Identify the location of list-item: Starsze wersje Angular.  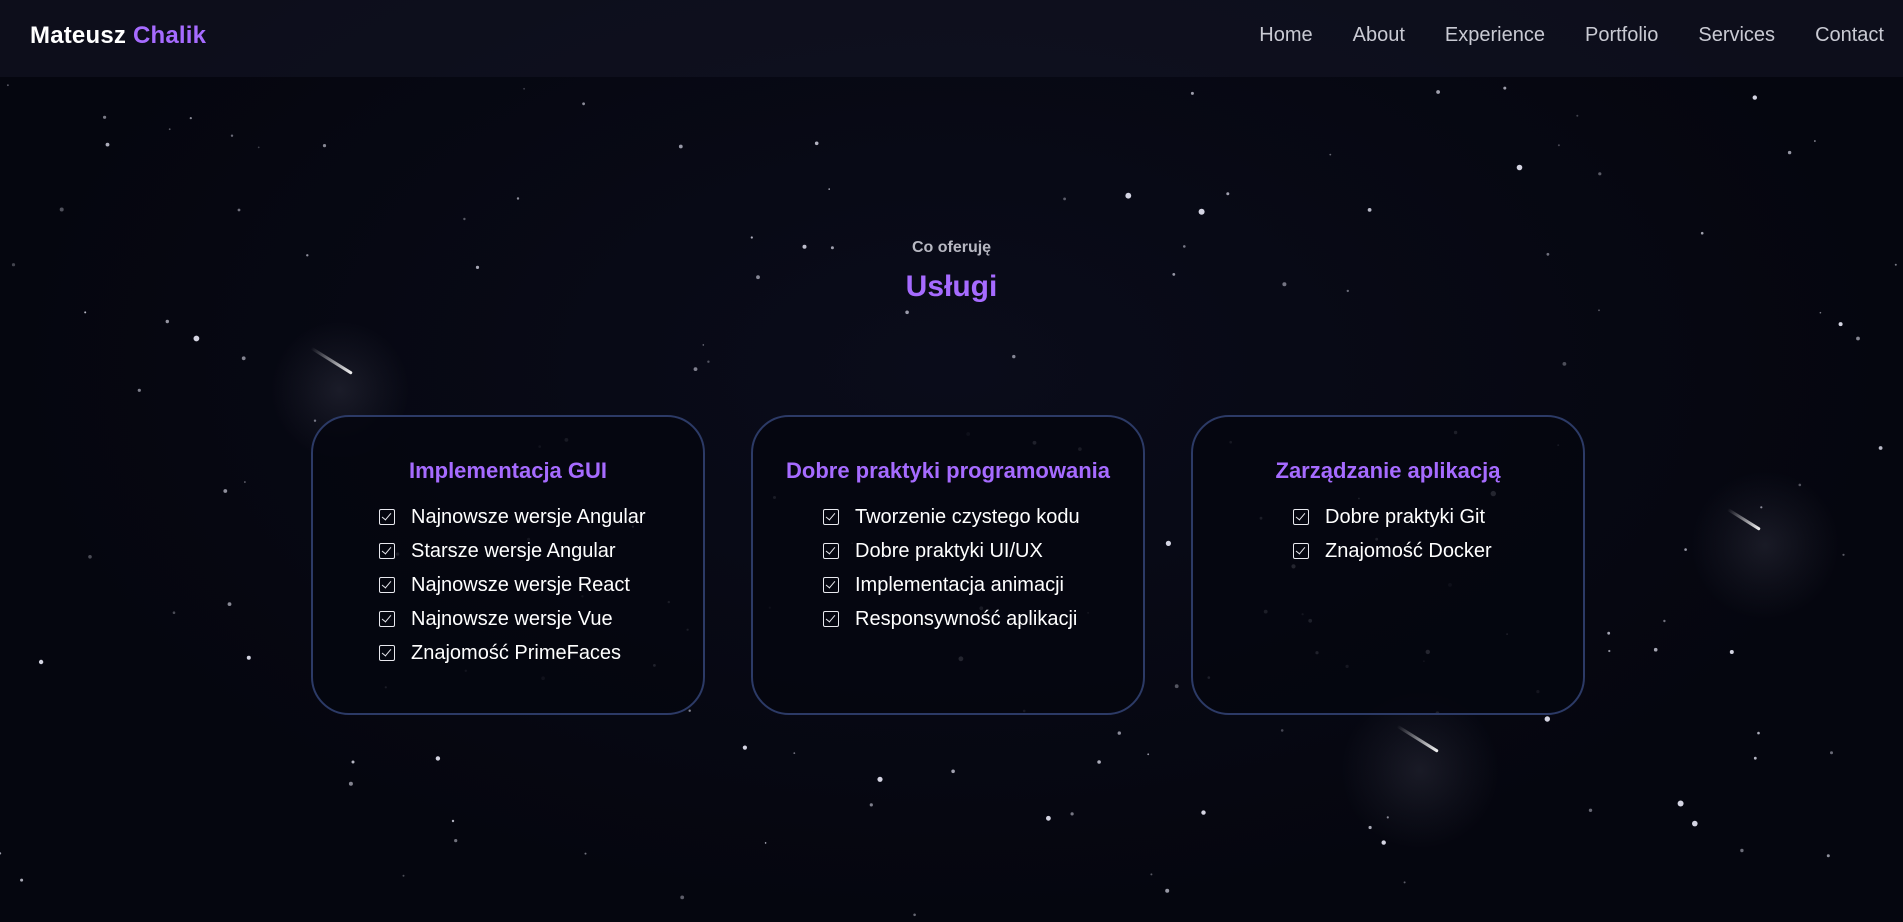
(541, 551).